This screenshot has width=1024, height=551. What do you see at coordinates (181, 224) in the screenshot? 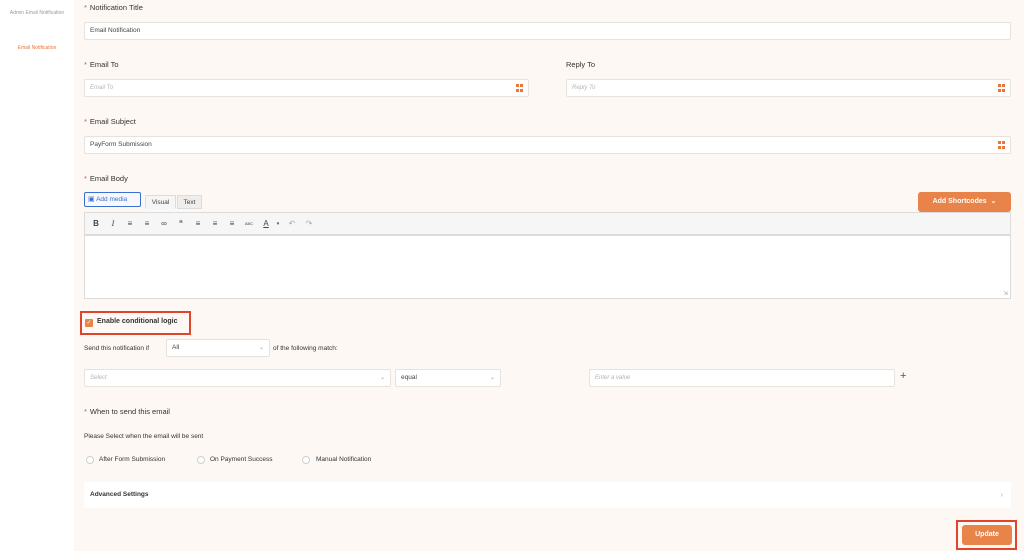
I see `blockquote-icon: “` at bounding box center [181, 224].